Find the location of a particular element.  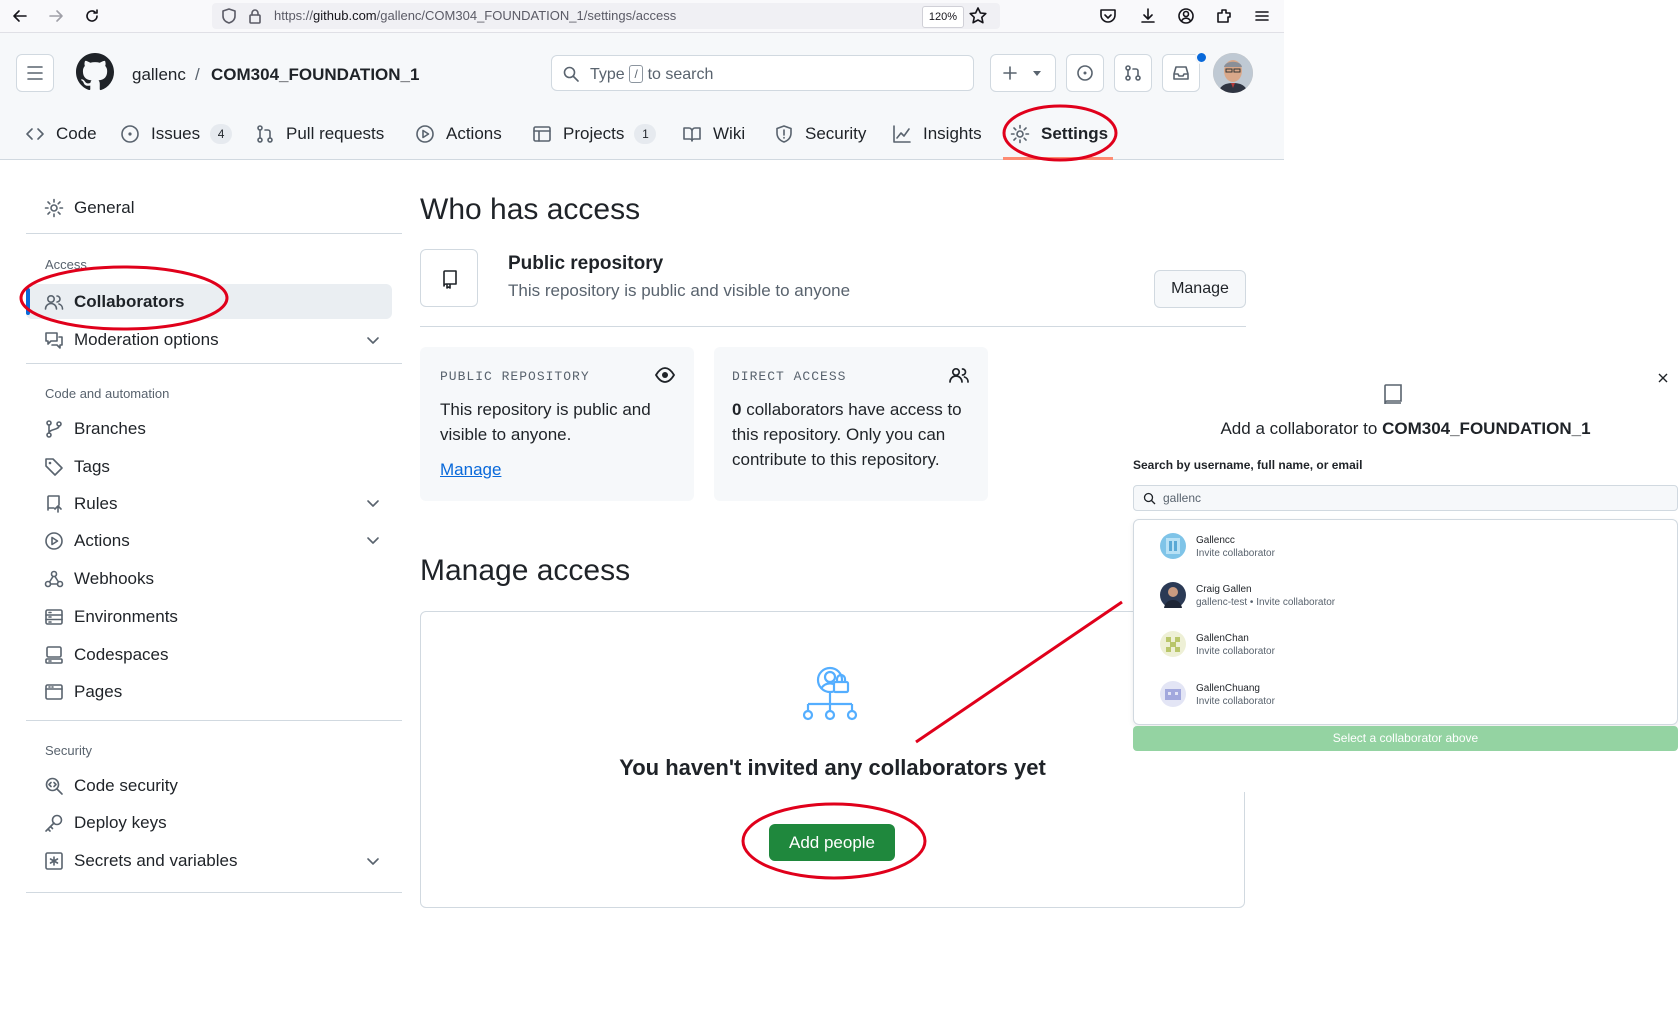

annotation-arrow-line is located at coordinates (1019, 672).